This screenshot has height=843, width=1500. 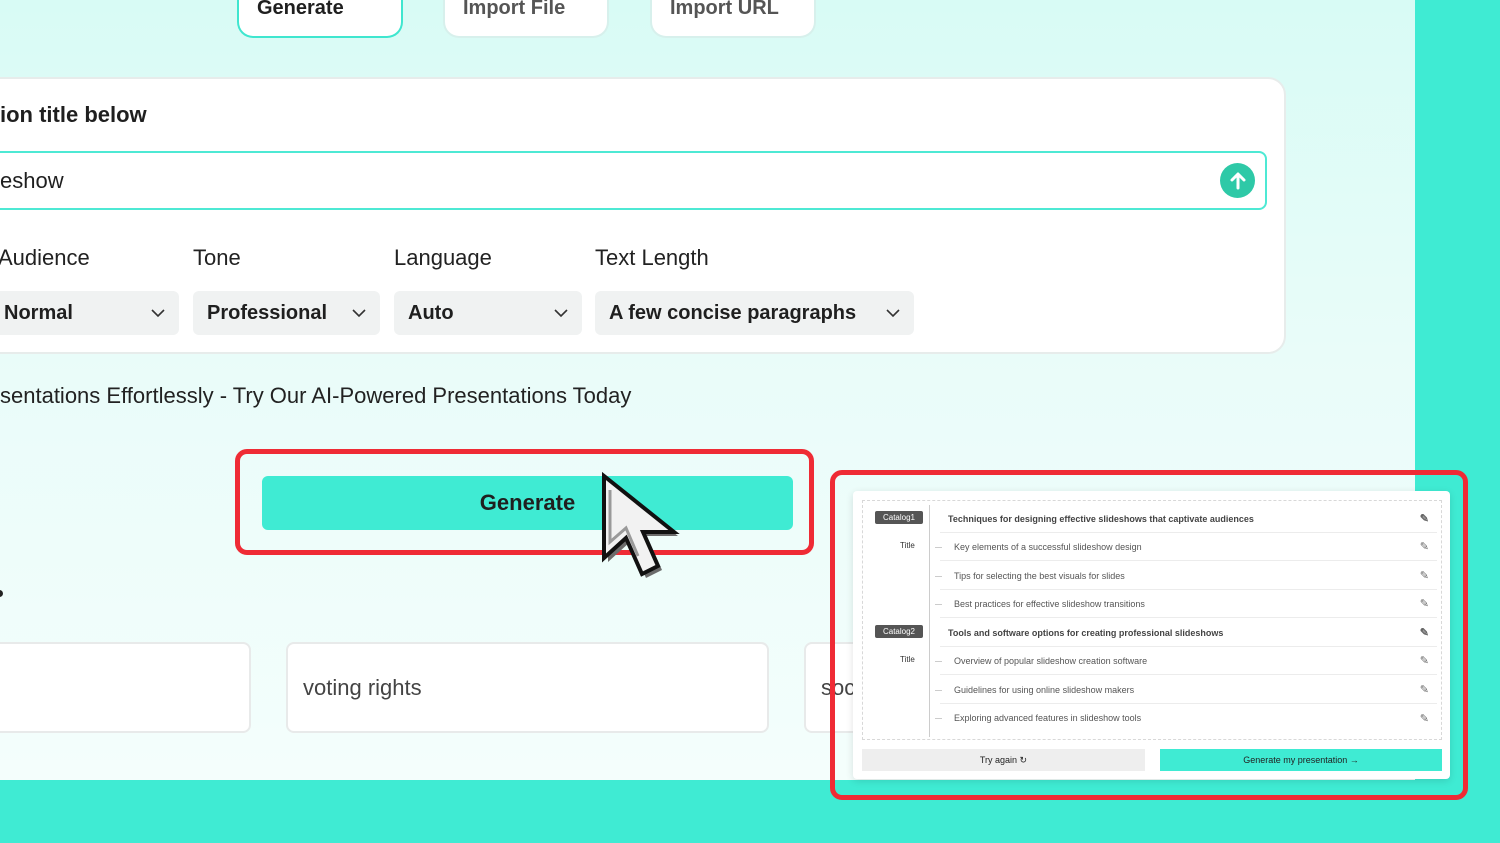 I want to click on suggestion-text: voting rights, so click(x=362, y=687).